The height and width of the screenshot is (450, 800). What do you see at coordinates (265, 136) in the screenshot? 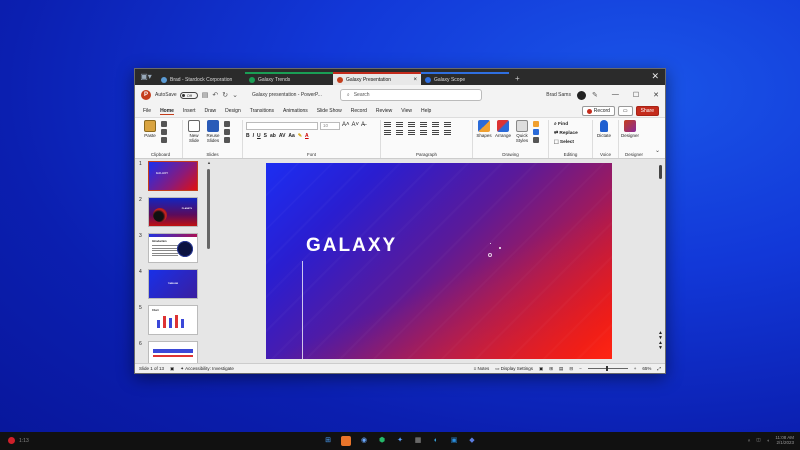
I see `shadow-icon: S` at bounding box center [265, 136].